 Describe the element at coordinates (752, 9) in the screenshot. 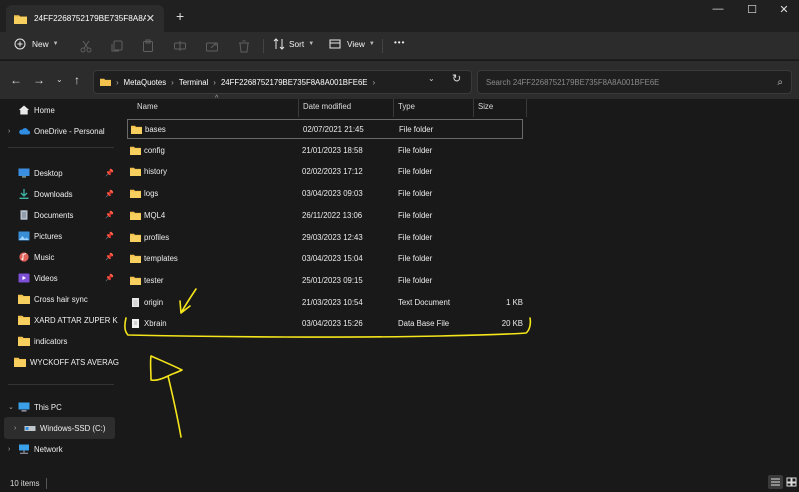

I see `maximize-button: ☐` at that location.